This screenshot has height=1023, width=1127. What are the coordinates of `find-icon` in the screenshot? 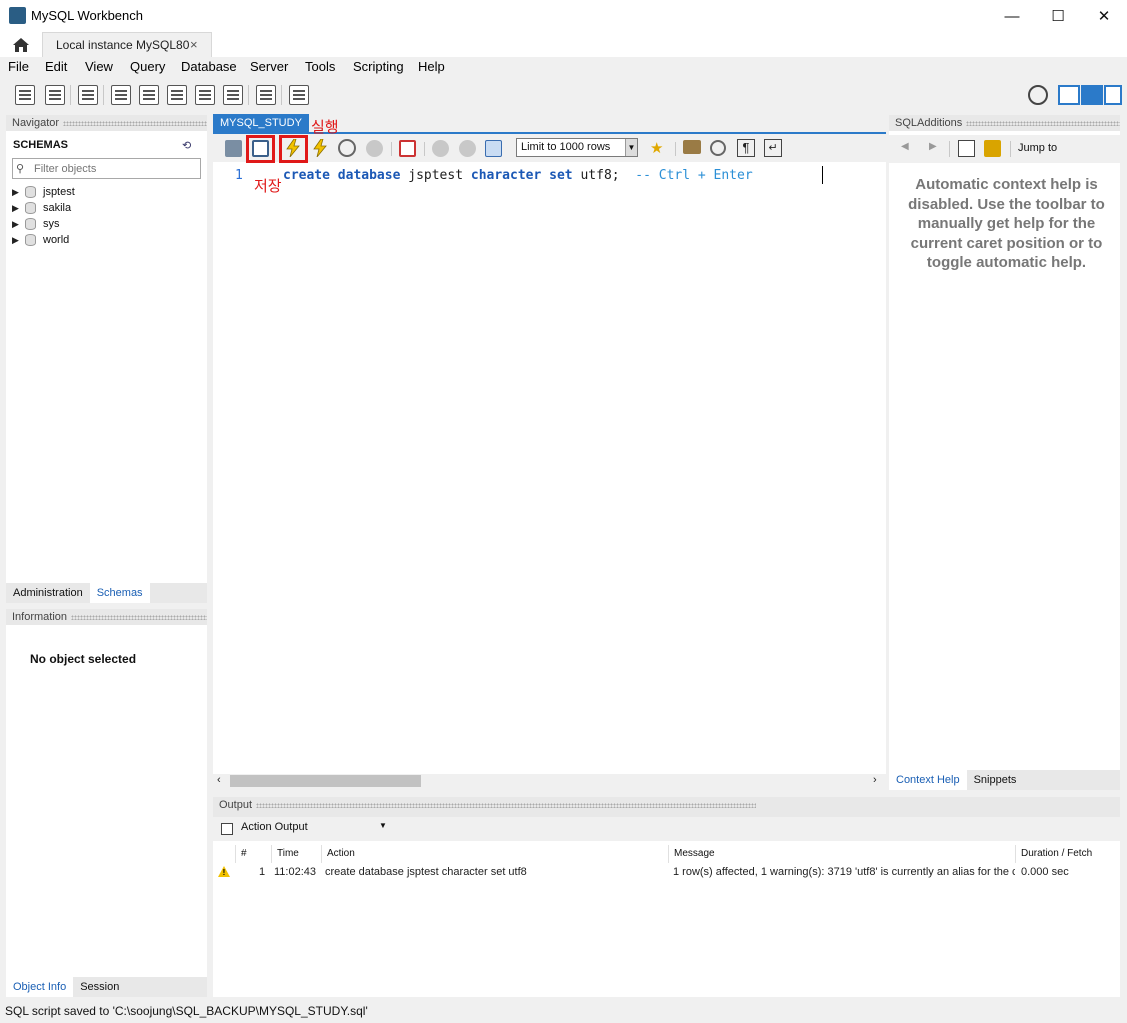 It's located at (718, 148).